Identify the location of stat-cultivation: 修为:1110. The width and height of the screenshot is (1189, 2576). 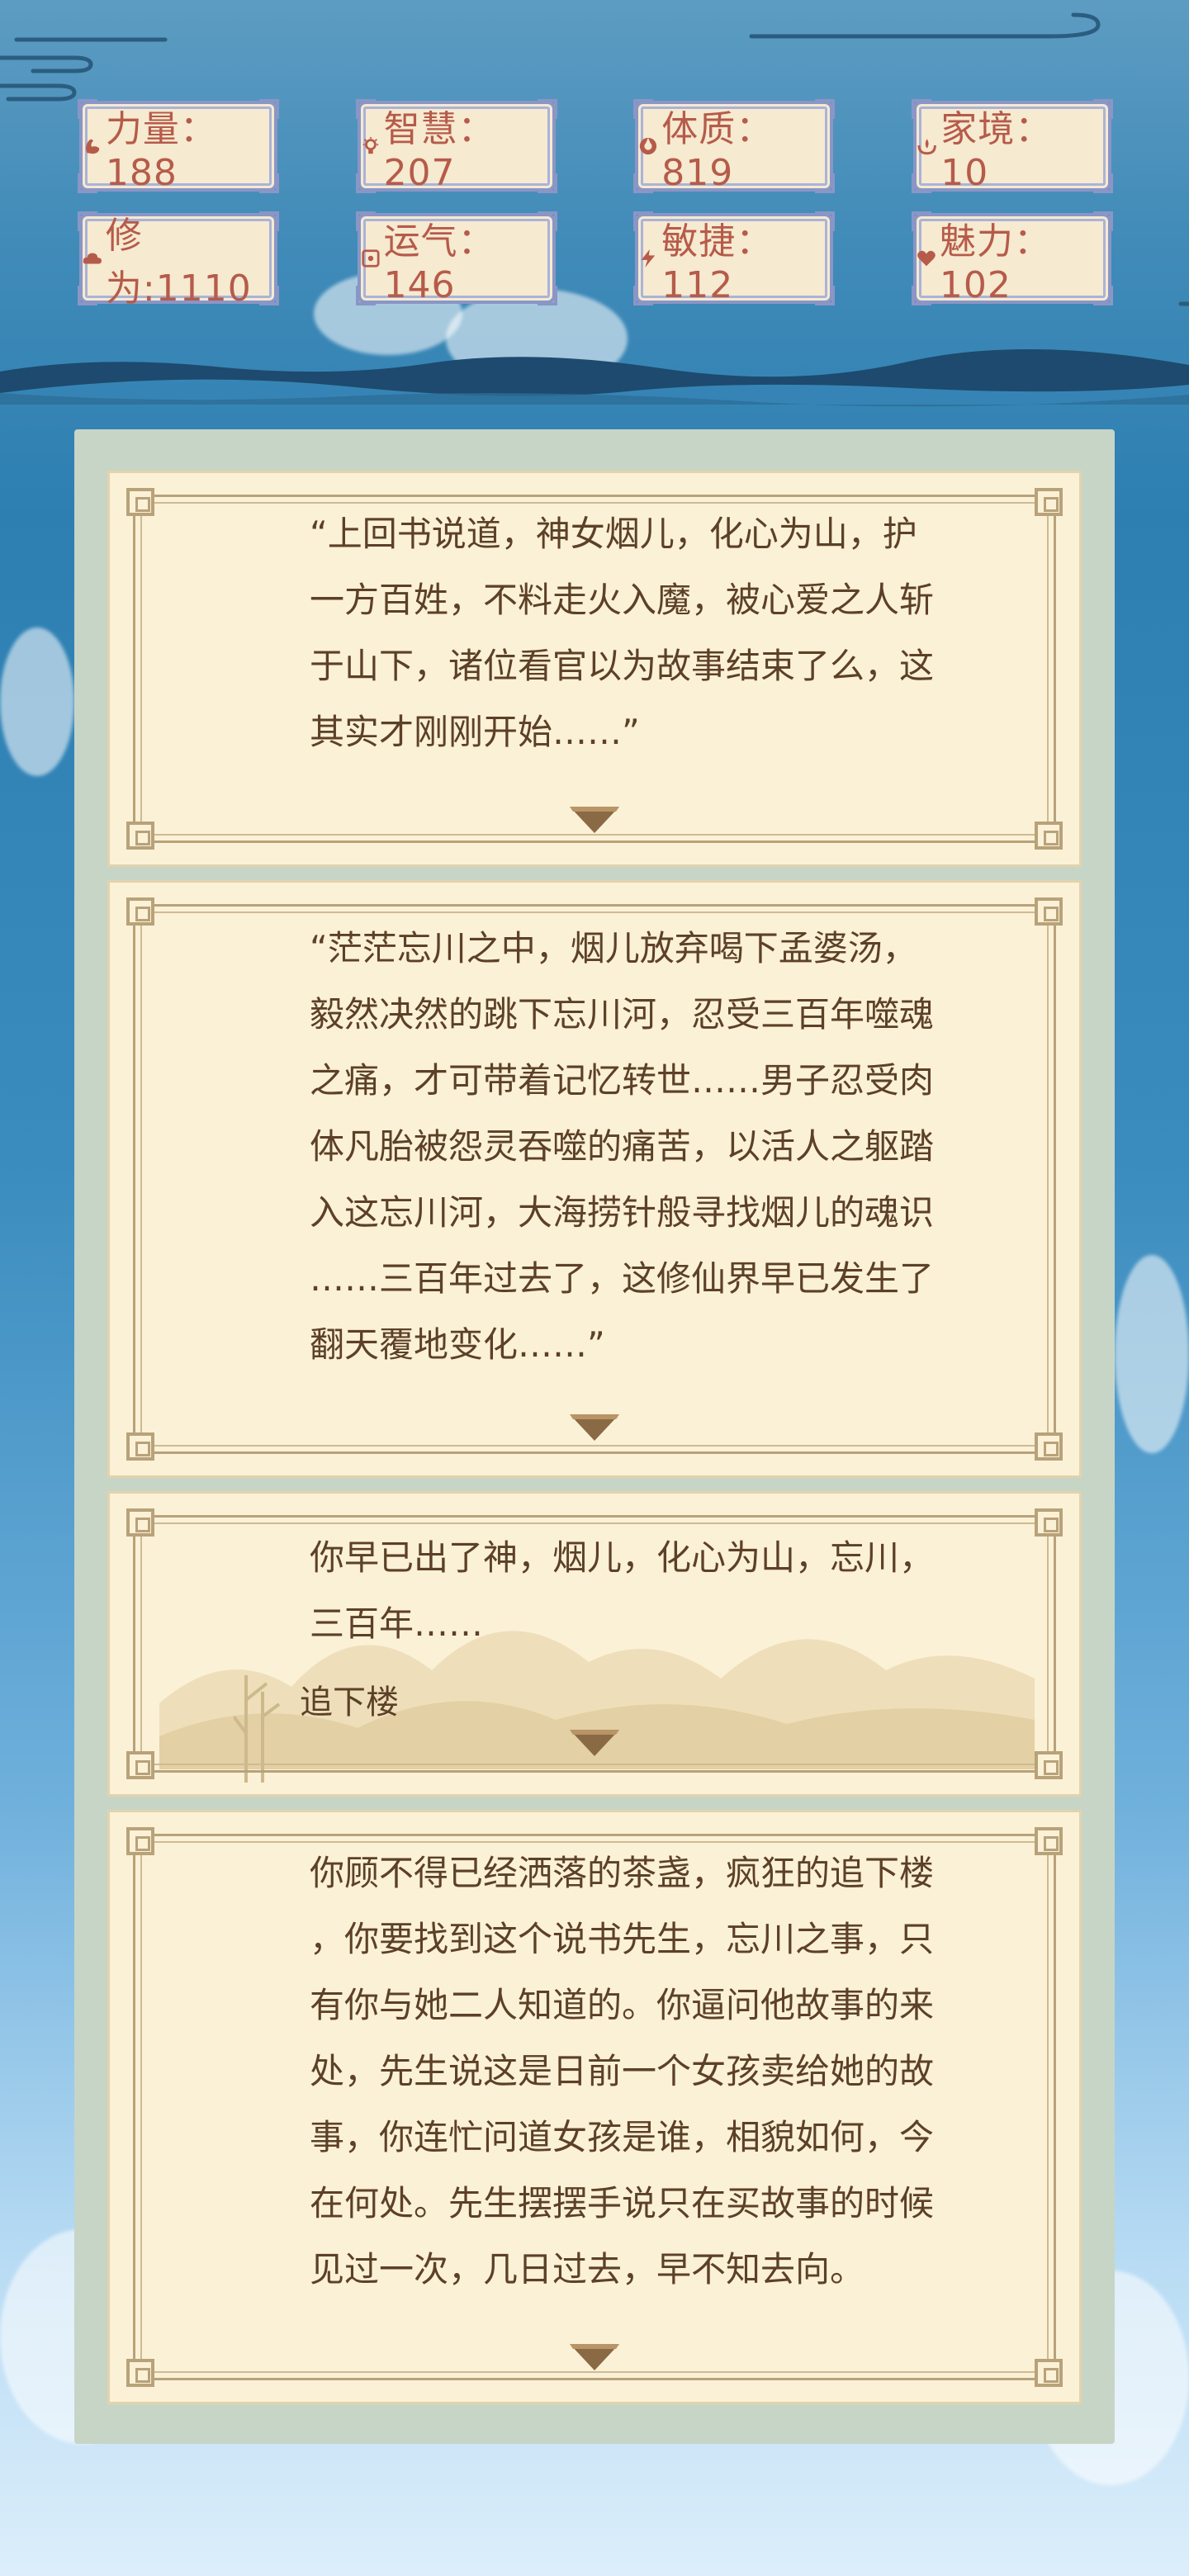
(178, 262).